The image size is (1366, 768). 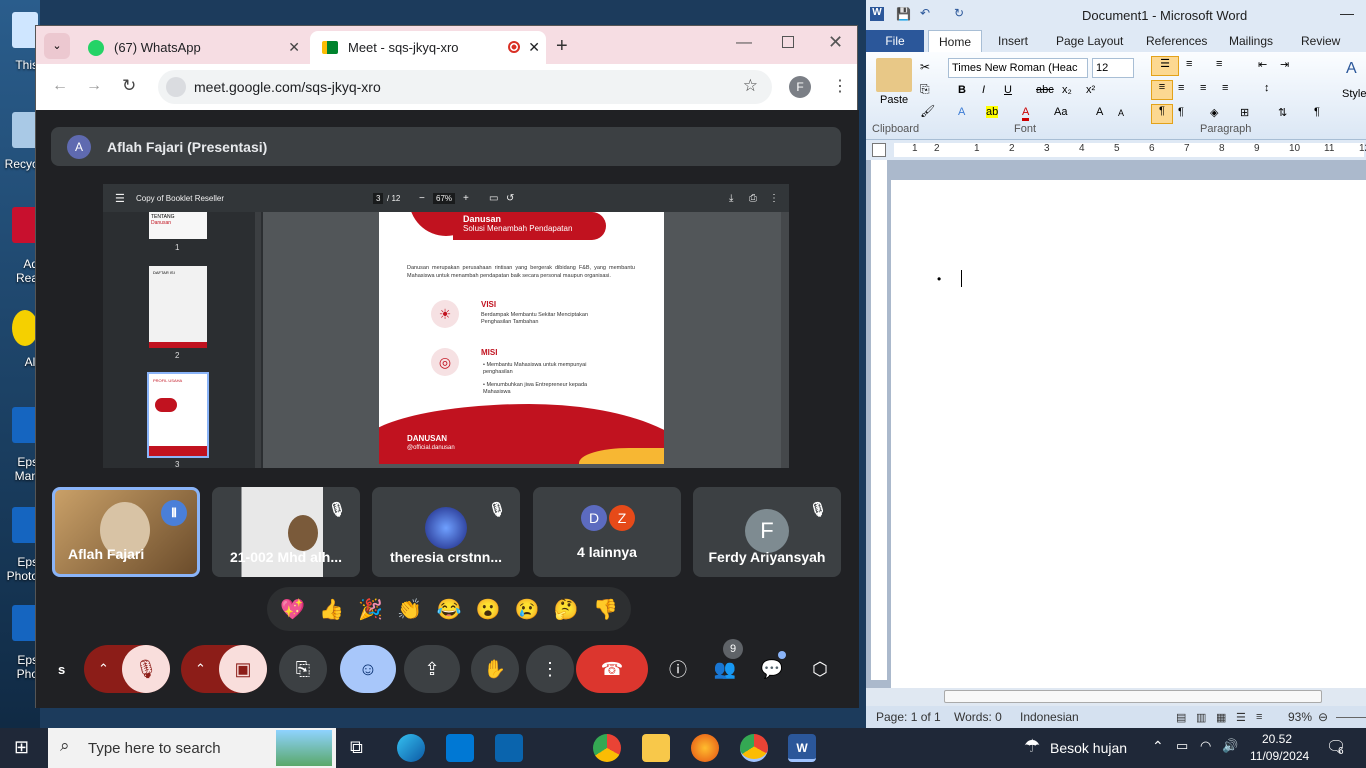 I want to click on fit-page-icon: ▭, so click(x=493, y=198).